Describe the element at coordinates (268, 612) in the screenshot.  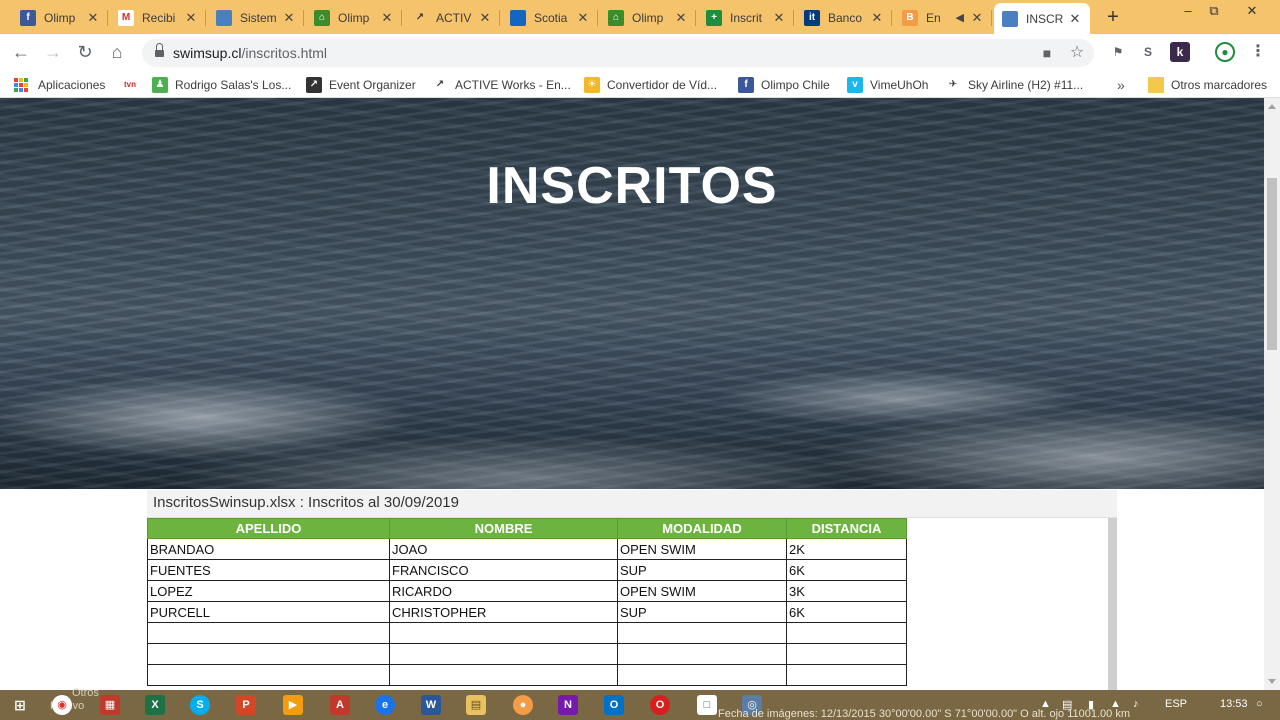
I see `table-cell: PURCELL` at that location.